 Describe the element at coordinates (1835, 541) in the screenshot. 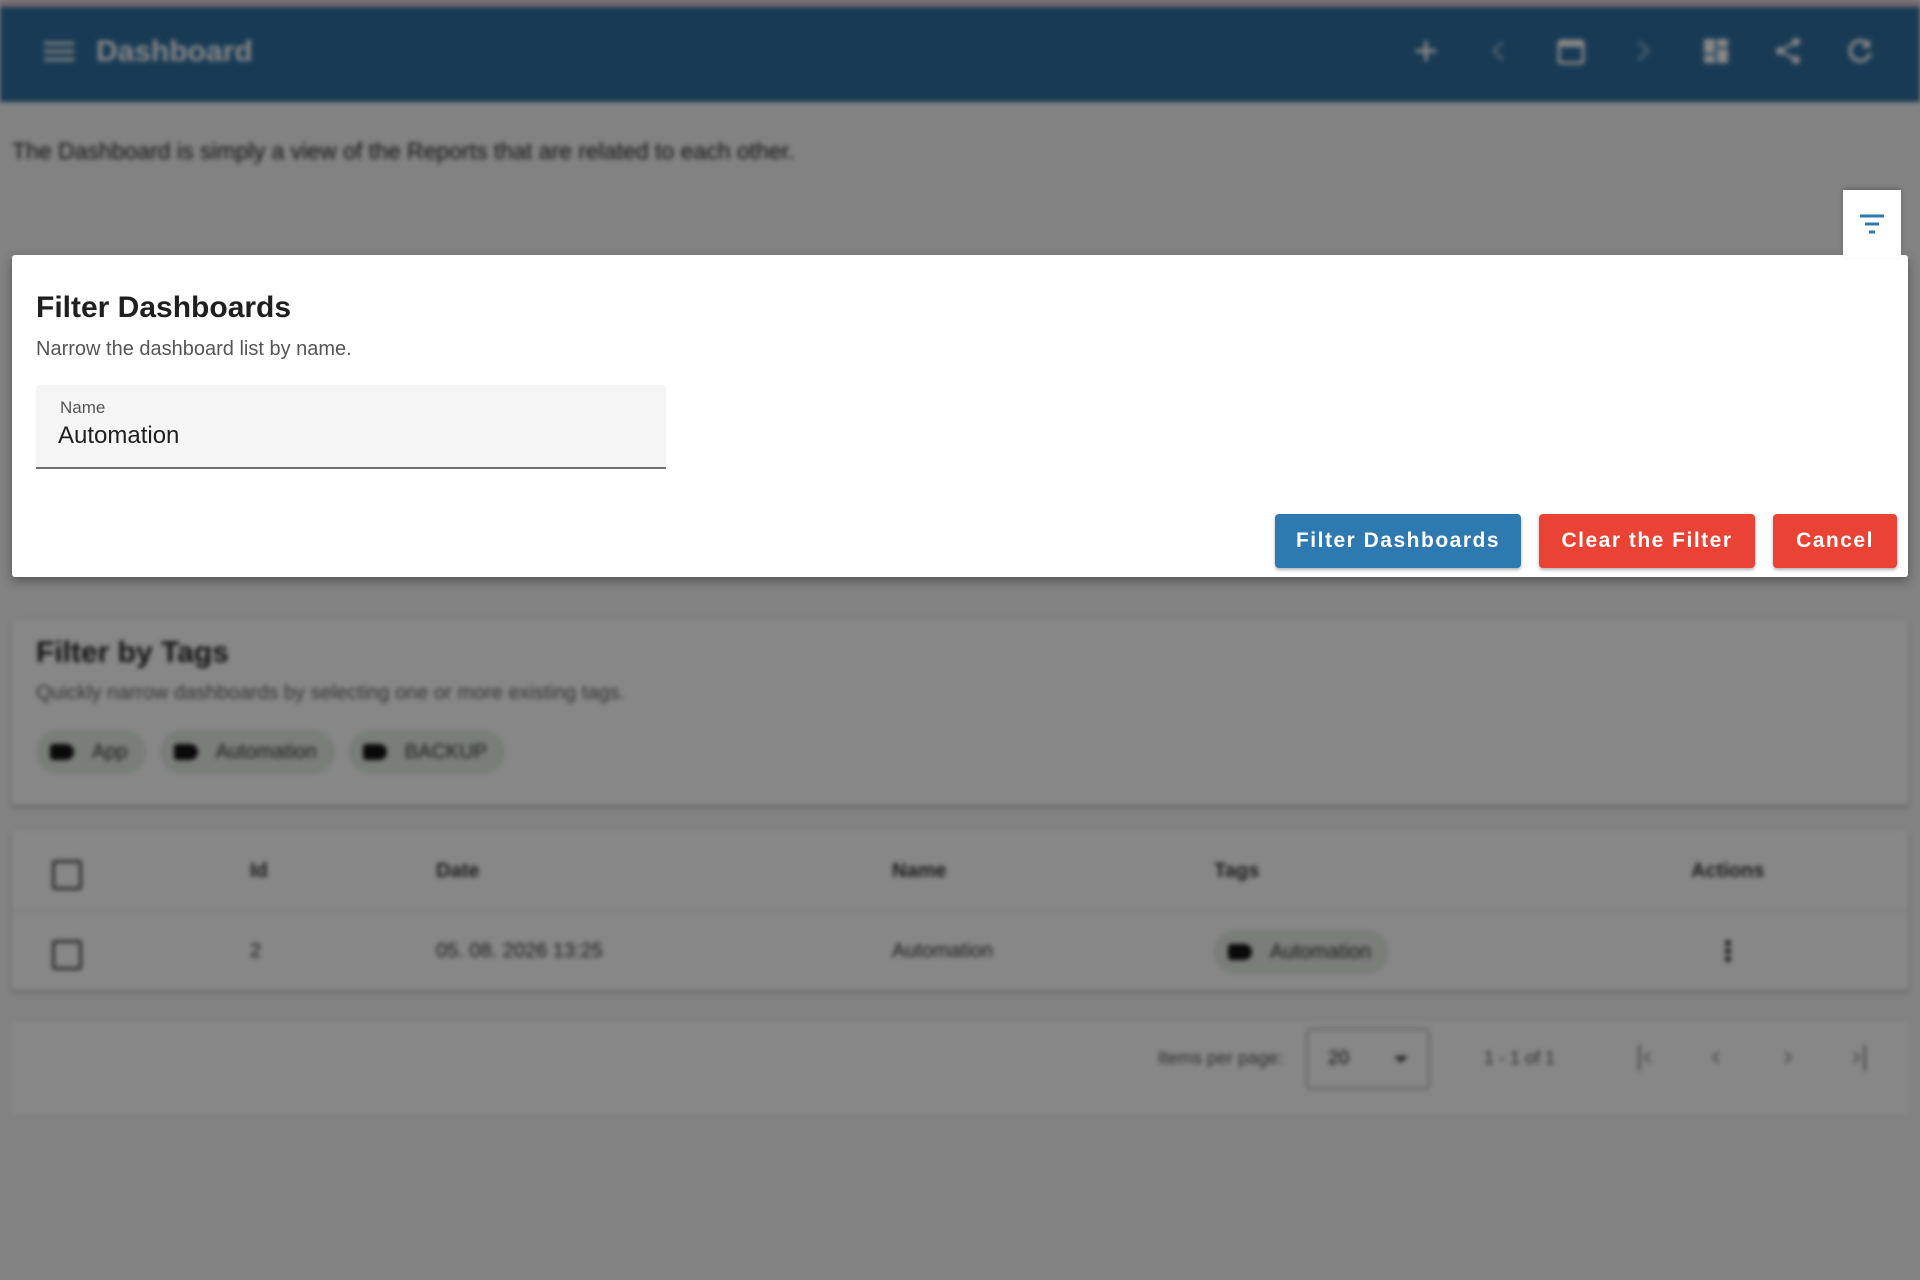

I see `cancel-button: Cancel` at that location.